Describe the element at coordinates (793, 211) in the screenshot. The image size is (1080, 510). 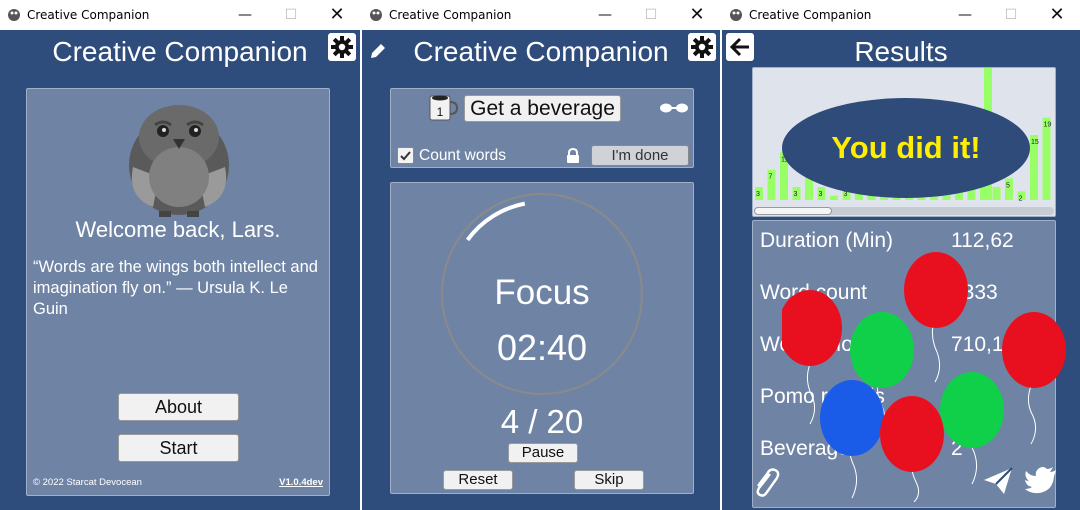
I see `chart-scroll-thumb` at that location.